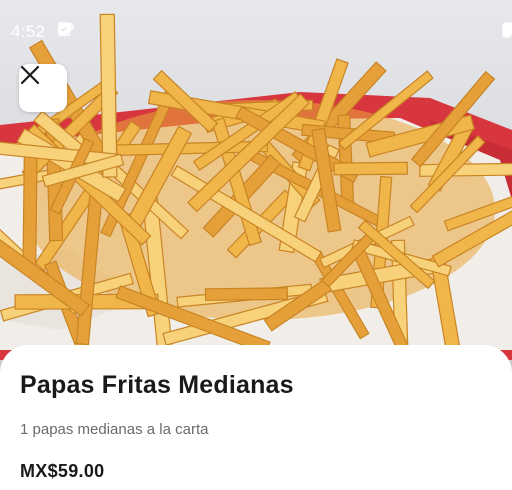  Describe the element at coordinates (157, 385) in the screenshot. I see `product-title: Papas Fritas Medianas` at that location.